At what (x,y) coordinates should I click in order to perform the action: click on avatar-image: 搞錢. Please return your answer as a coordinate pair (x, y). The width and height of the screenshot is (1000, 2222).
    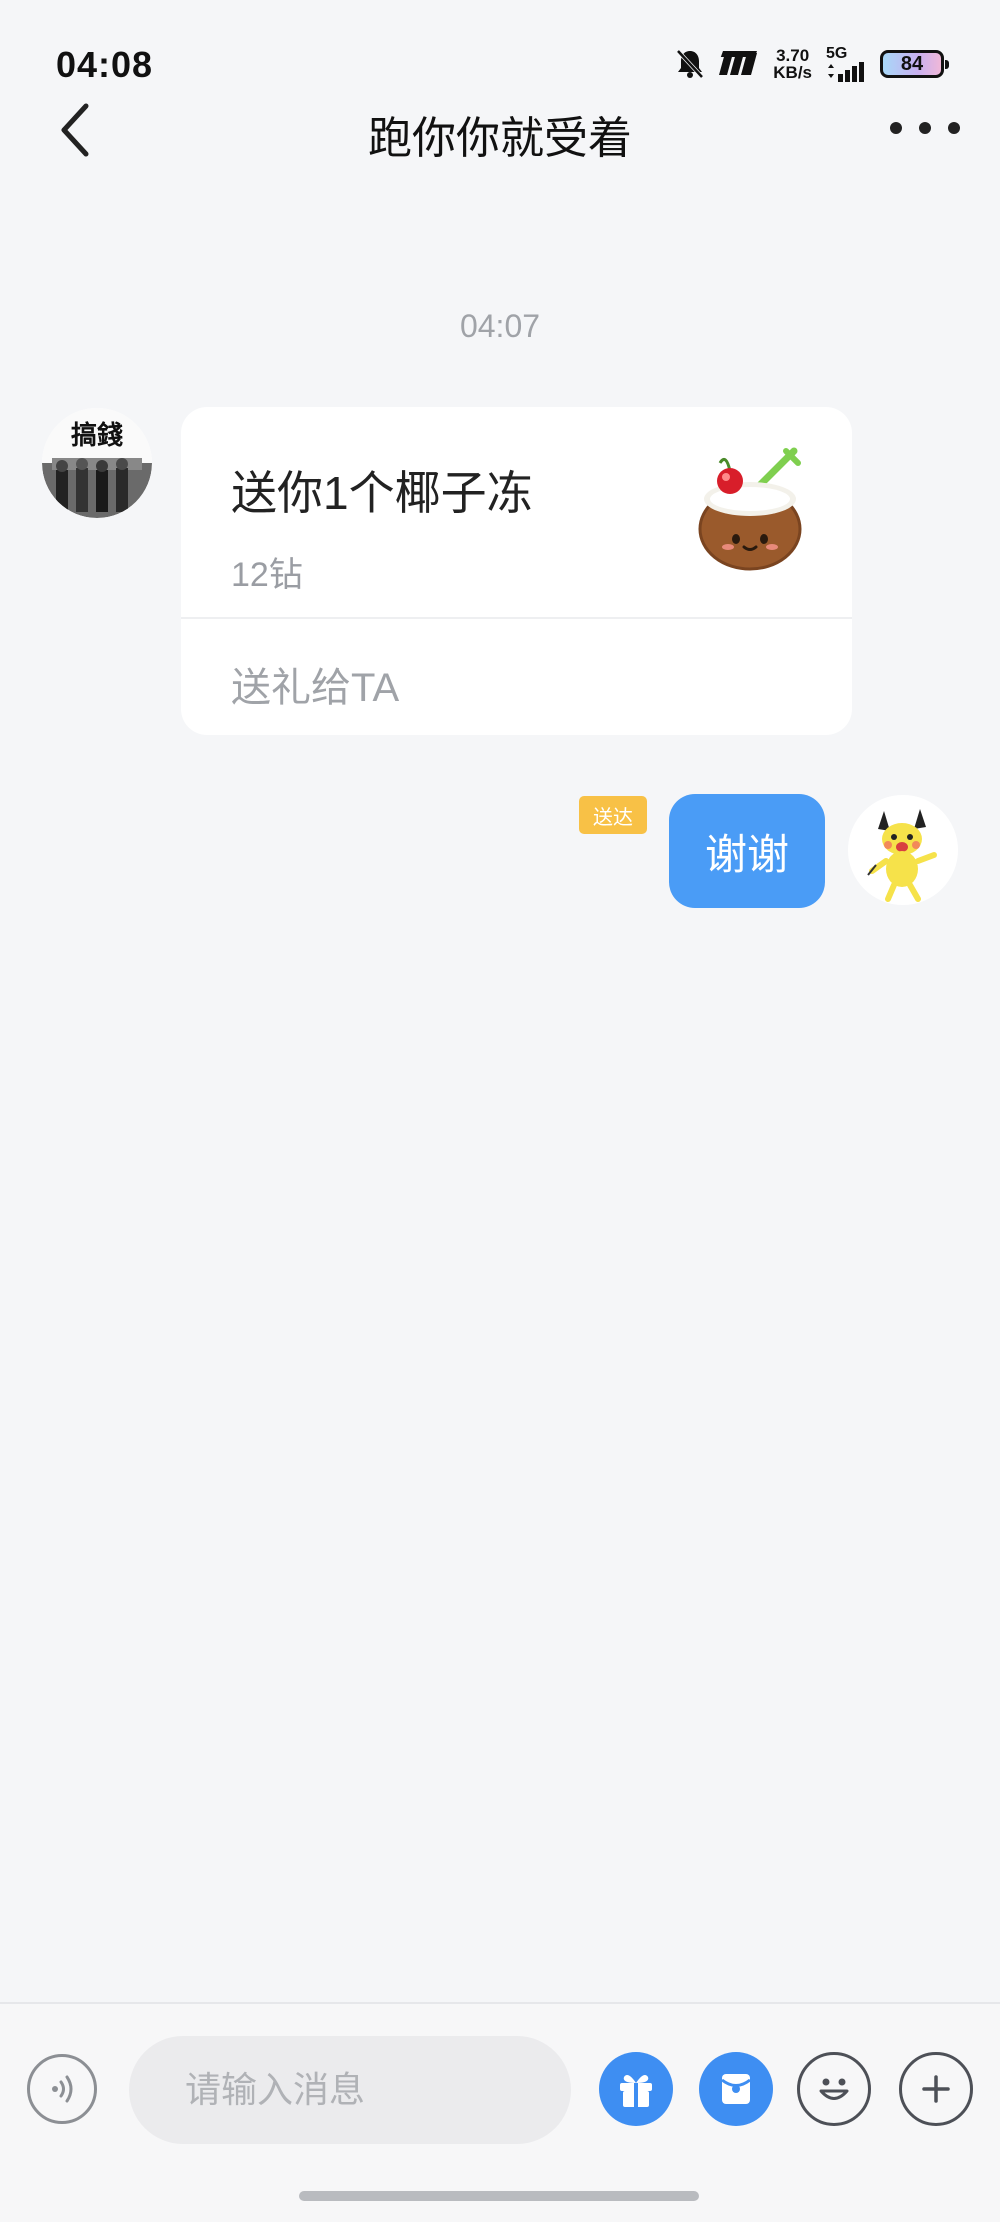
    Looking at the image, I should click on (97, 463).